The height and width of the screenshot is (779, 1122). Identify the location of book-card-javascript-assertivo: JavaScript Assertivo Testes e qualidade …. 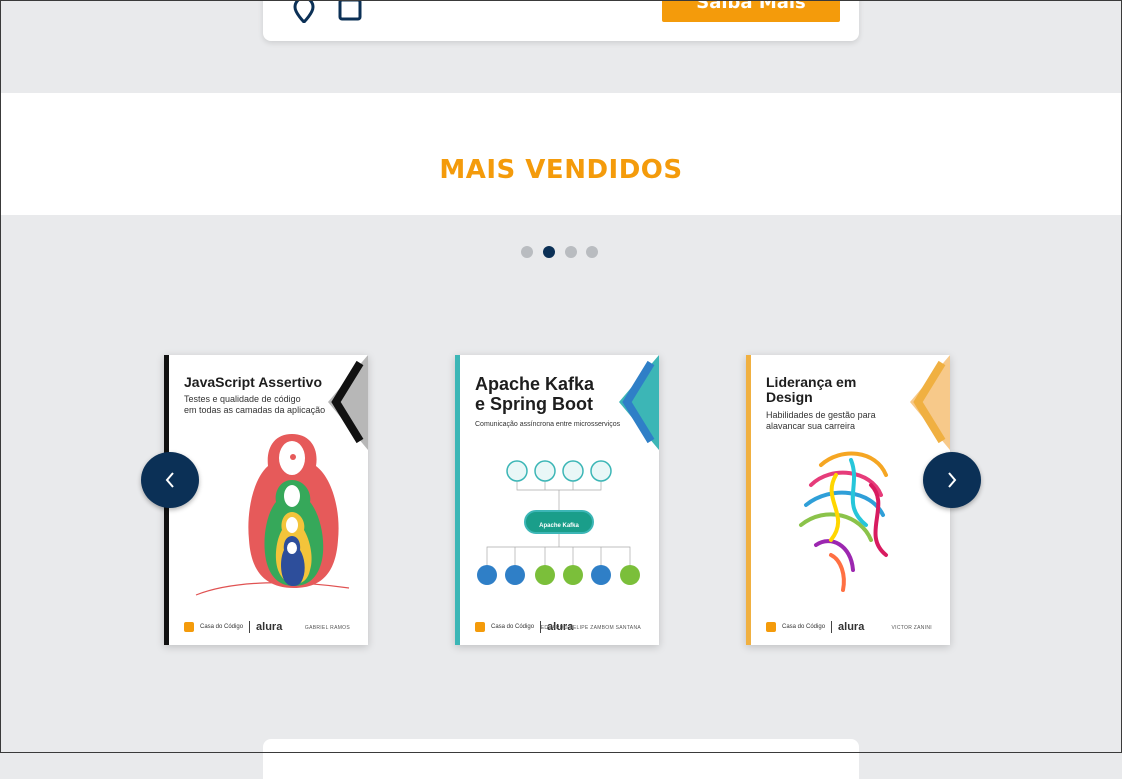
(266, 500).